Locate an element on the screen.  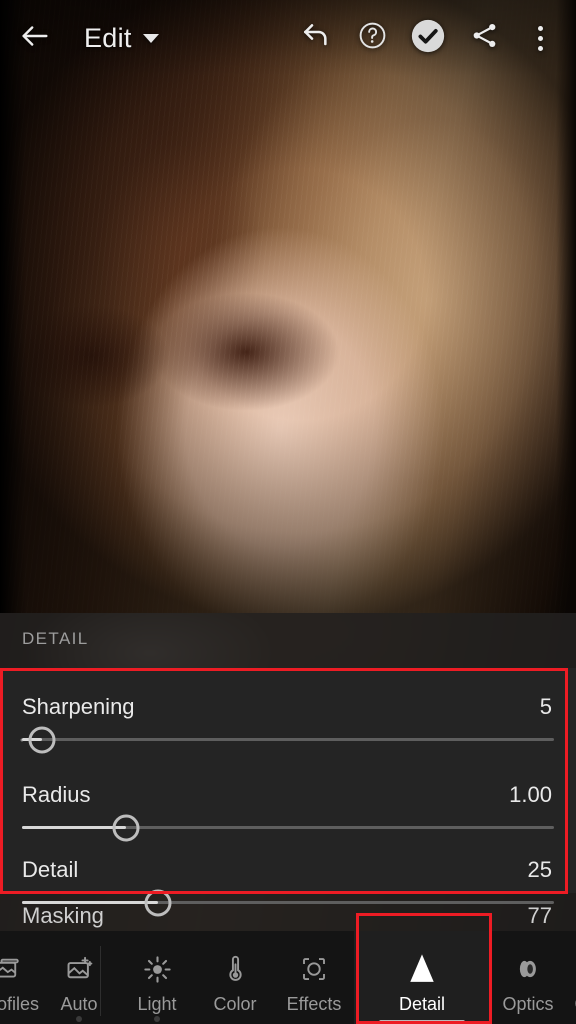
tab-optics: Optics is located at coordinates (528, 977).